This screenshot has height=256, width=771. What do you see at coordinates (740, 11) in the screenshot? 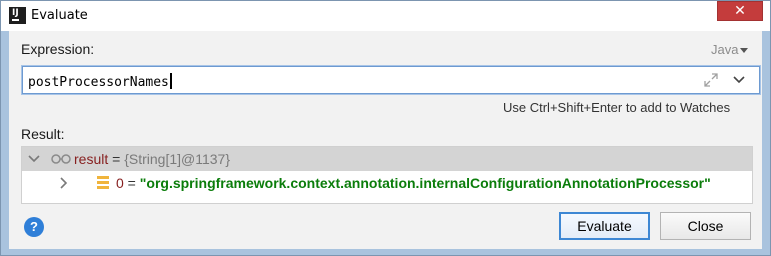
I see `window-close-button: ✕` at bounding box center [740, 11].